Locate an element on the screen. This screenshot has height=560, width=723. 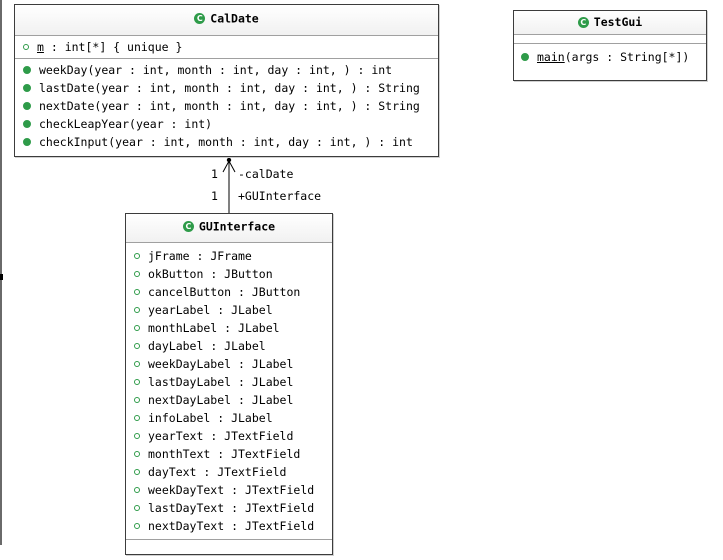
attribute-name: cancelButton is located at coordinates (190, 292).